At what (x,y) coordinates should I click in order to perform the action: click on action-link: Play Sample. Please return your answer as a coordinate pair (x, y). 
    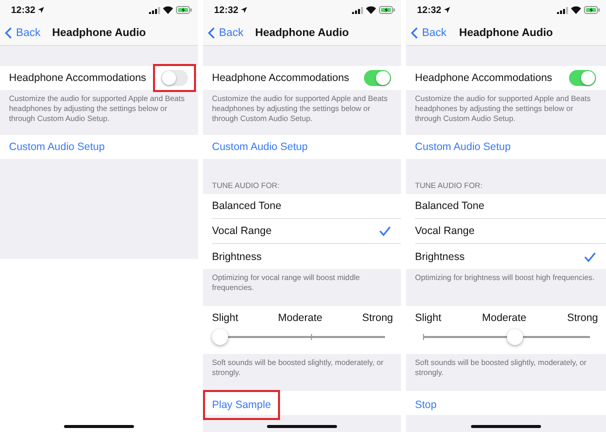
    Looking at the image, I should click on (241, 405).